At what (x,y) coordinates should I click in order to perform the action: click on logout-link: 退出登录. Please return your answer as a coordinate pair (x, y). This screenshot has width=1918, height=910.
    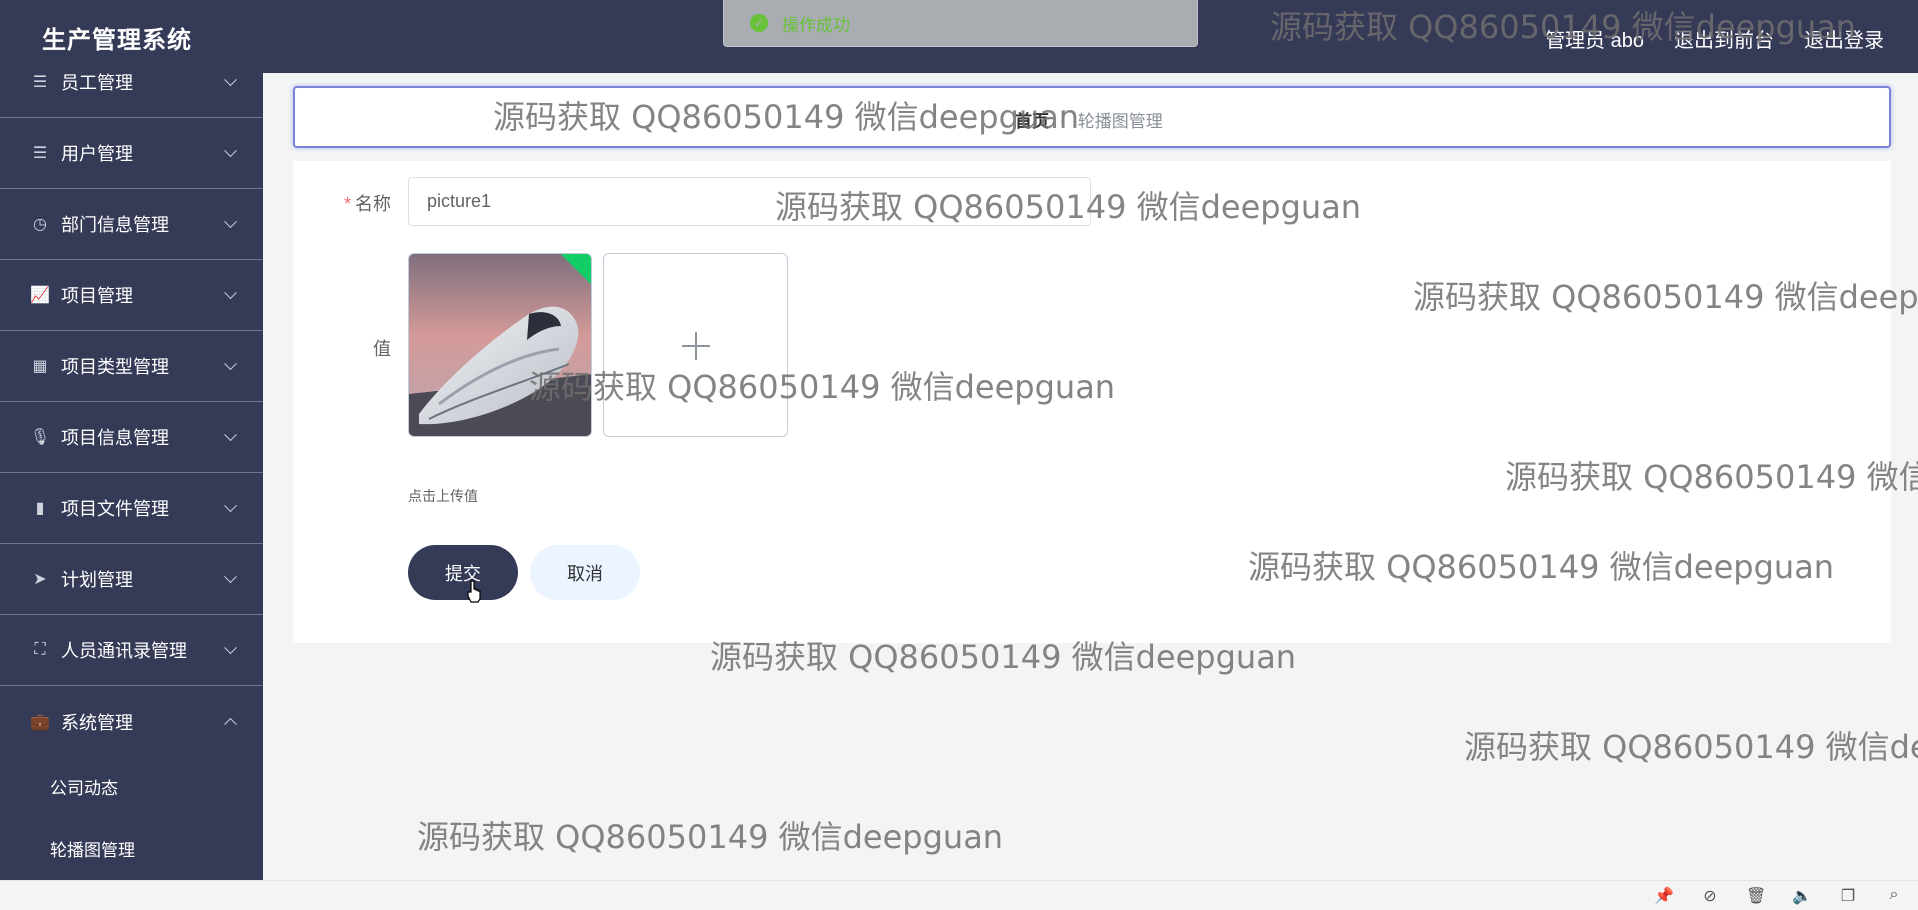
    Looking at the image, I should click on (1844, 38).